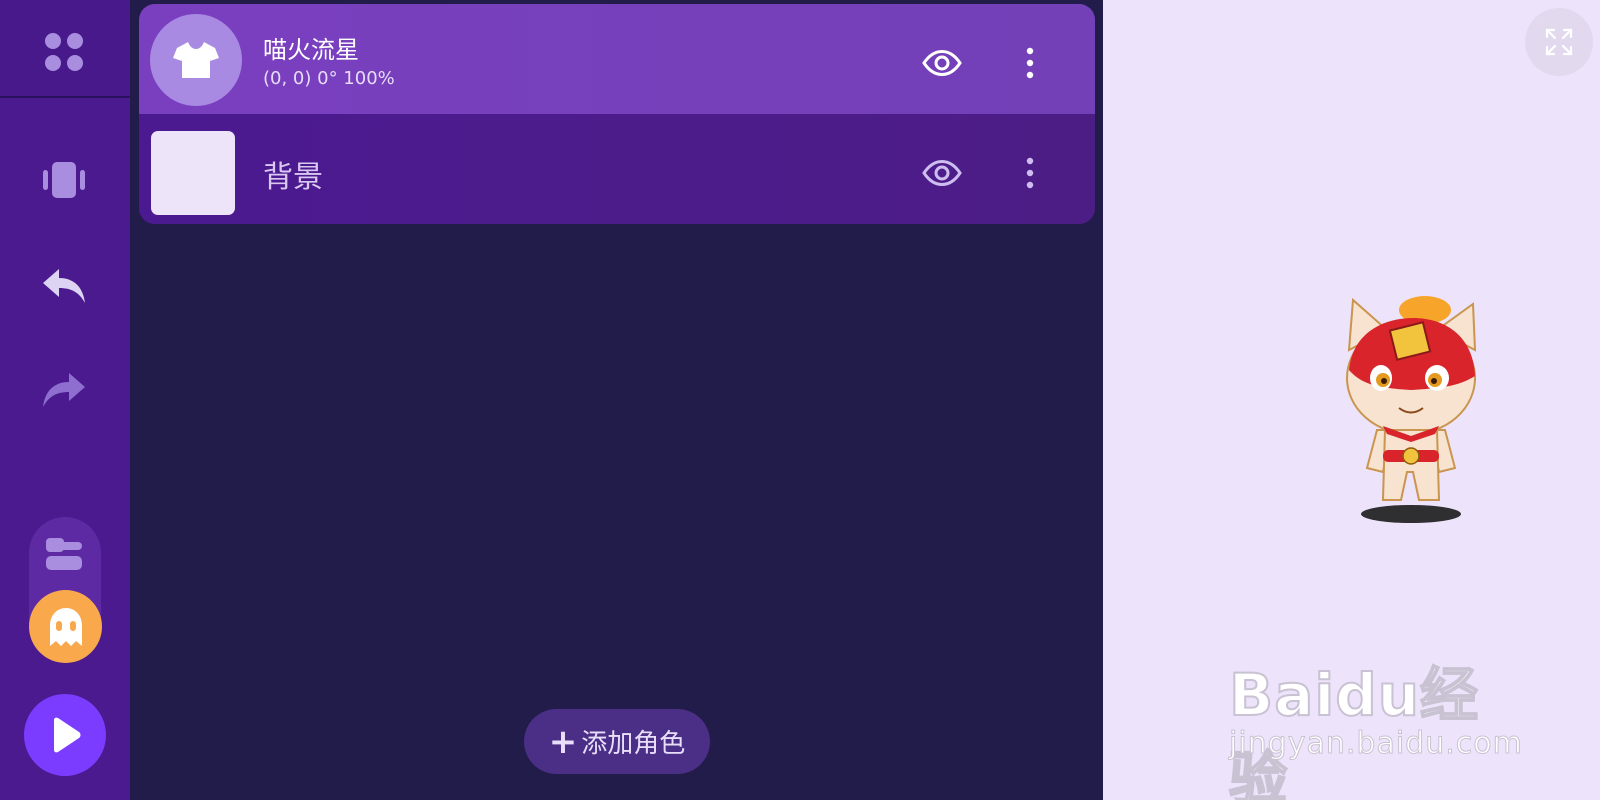 The image size is (1600, 800). I want to click on left-toolbar, so click(65, 400).